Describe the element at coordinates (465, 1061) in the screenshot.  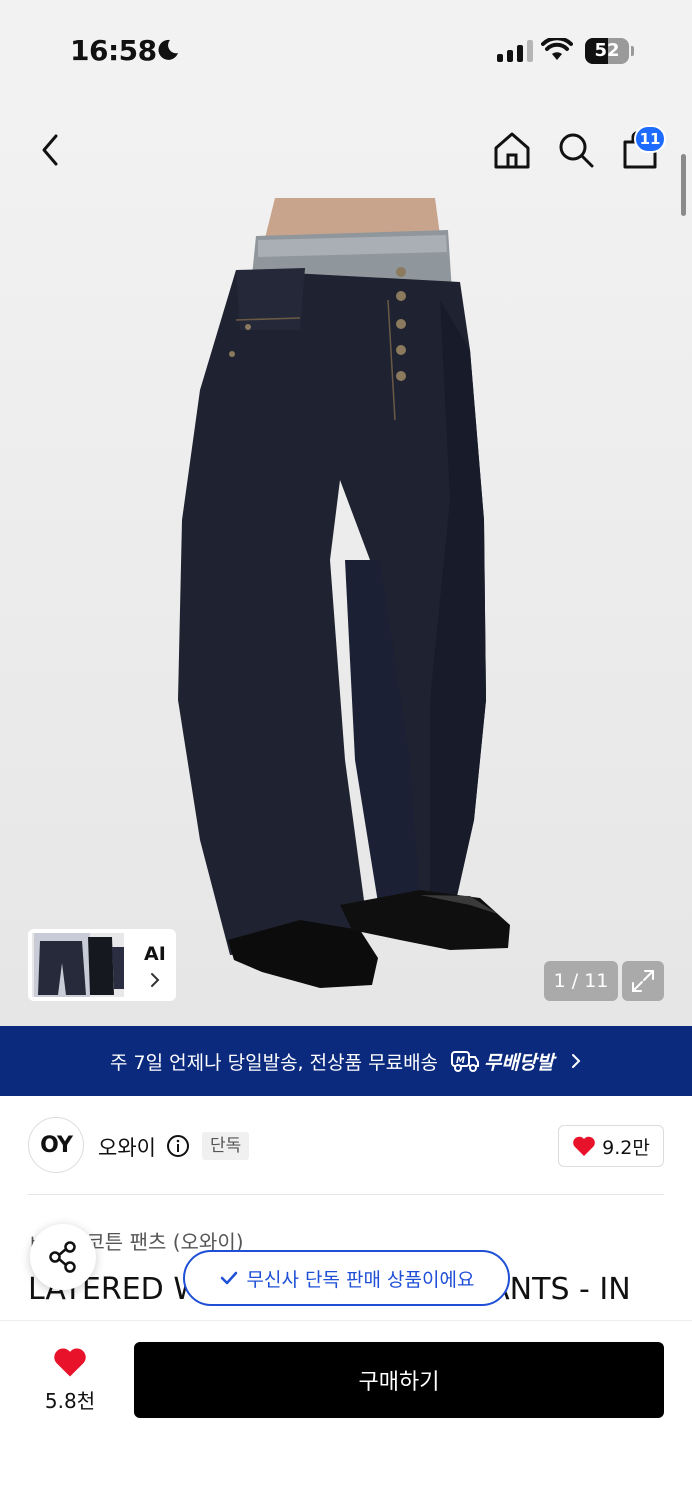
I see `delivery-truck-icon: M` at that location.